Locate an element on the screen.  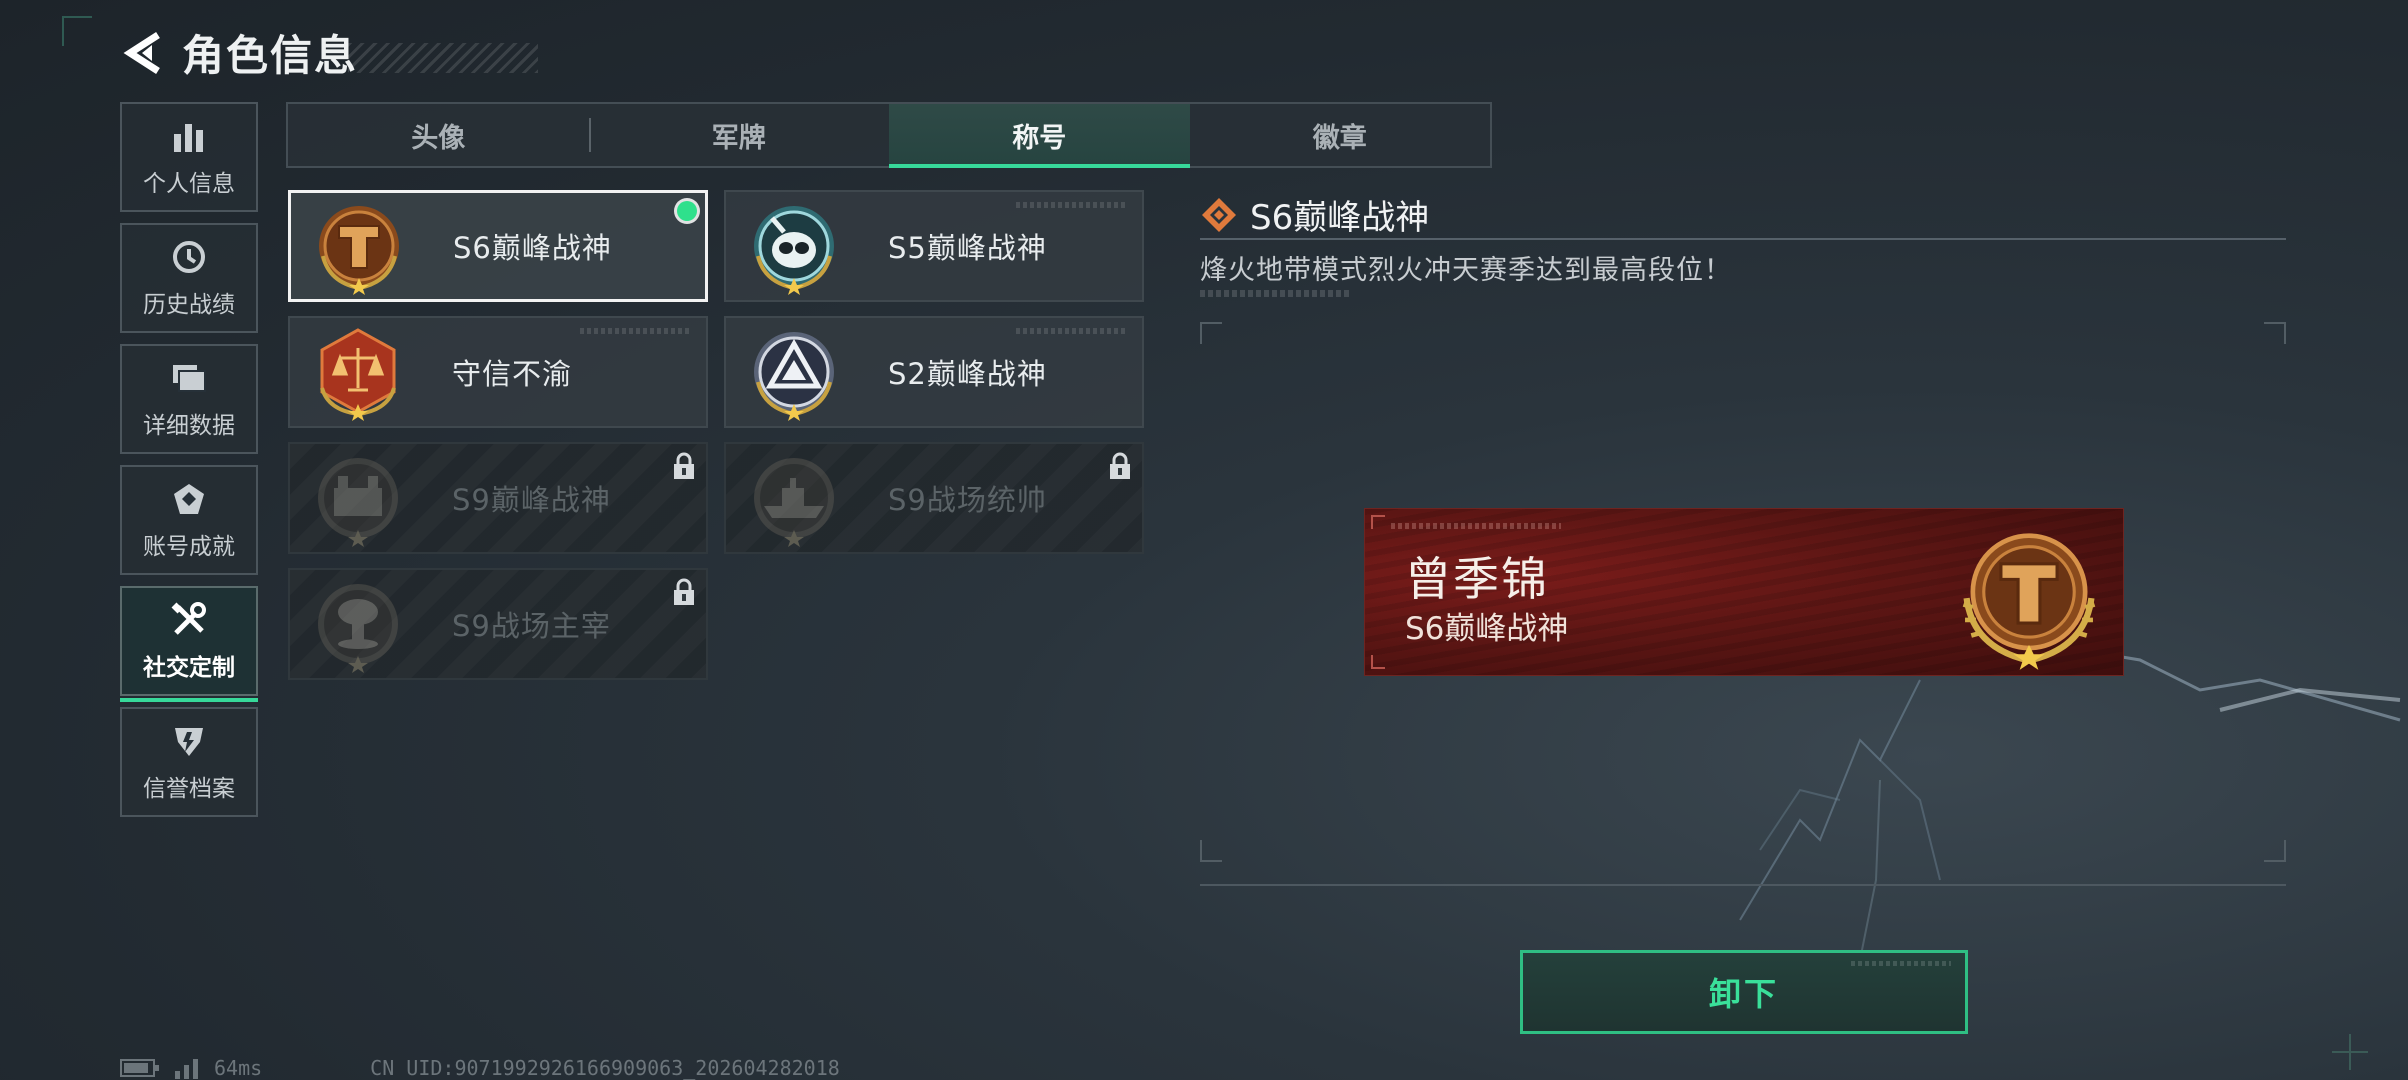
title-label: S9战场主宰 is located at coordinates (531, 626).